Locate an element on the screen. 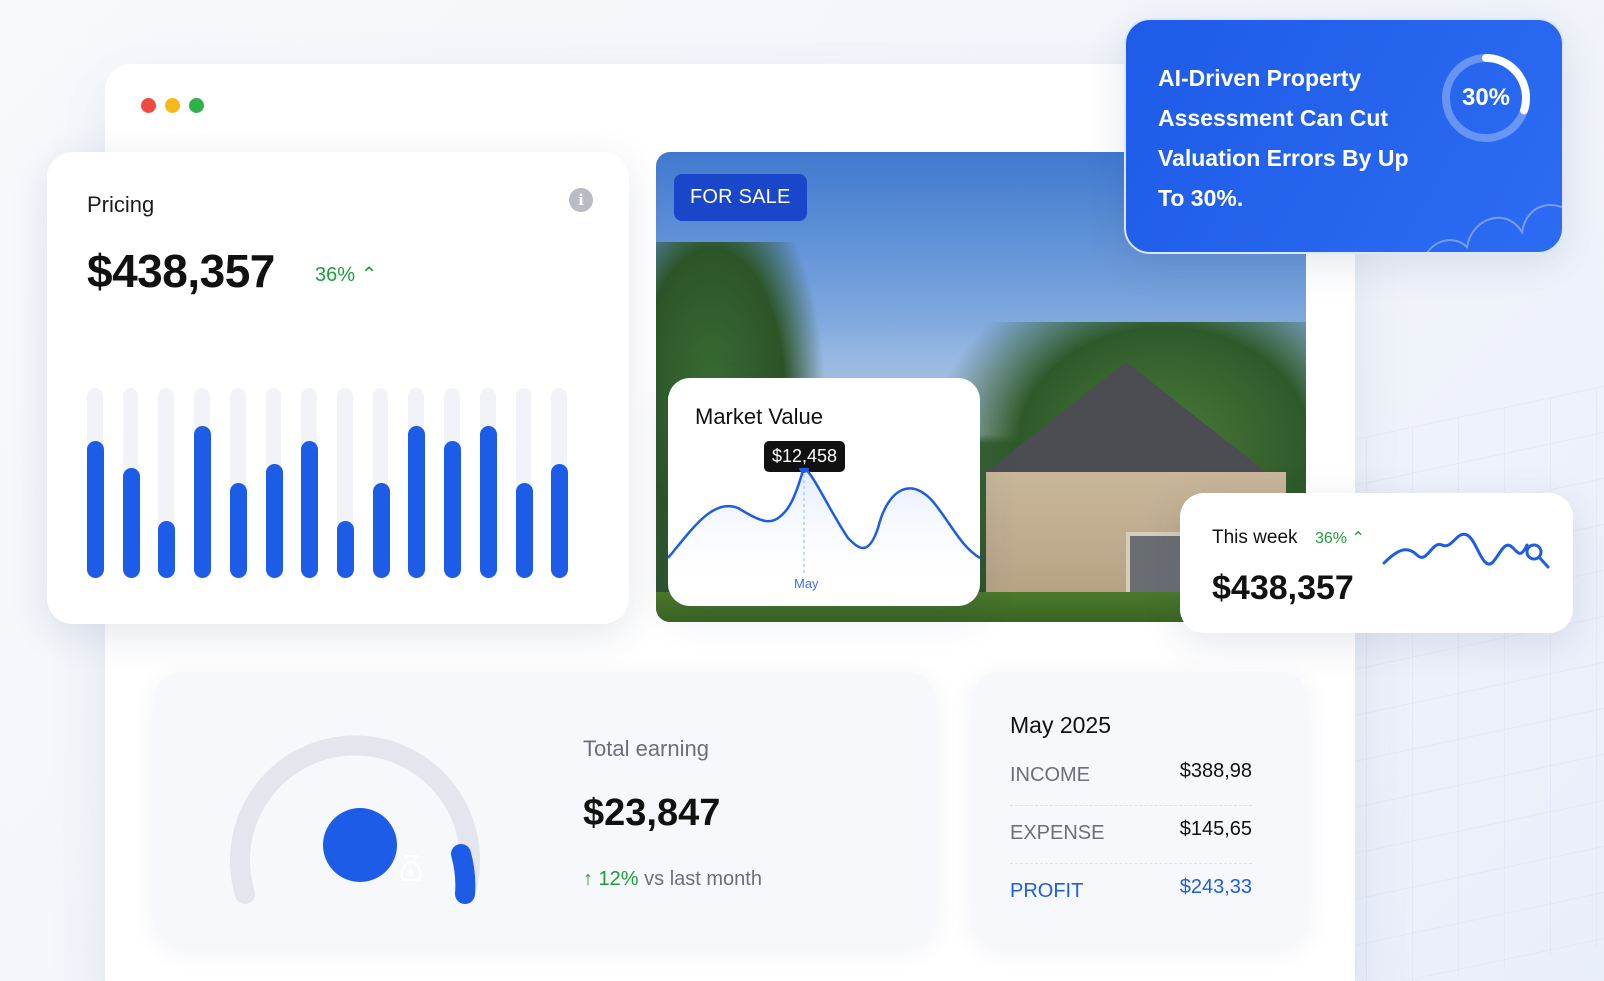 This screenshot has width=1604, height=981. pricing-bar-chart is located at coordinates (328, 483).